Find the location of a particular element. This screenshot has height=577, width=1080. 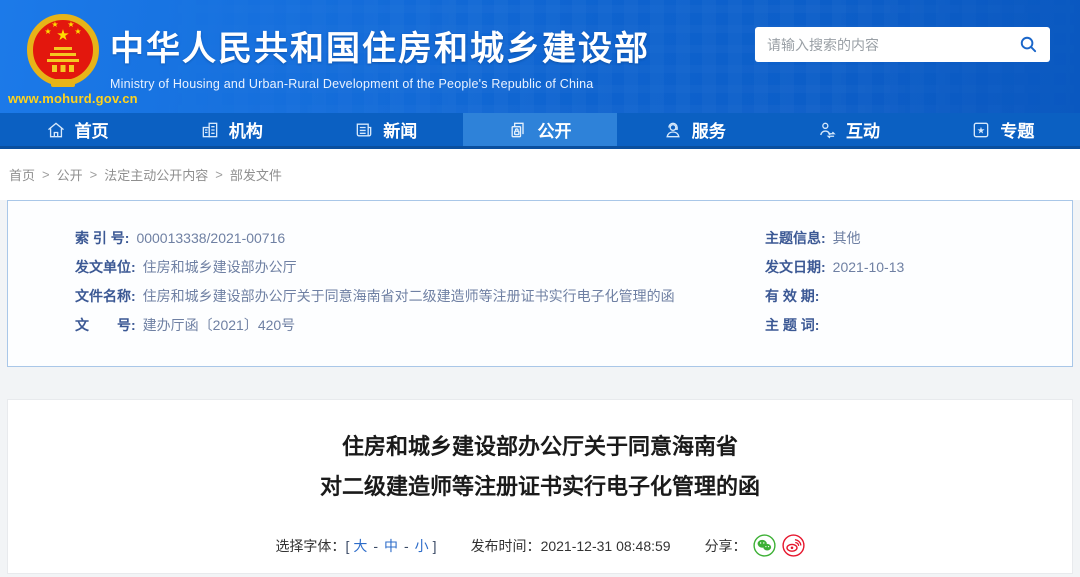

national-emblem-icon: ★ ★ ★ ★ ★ is located at coordinates (63, 52).